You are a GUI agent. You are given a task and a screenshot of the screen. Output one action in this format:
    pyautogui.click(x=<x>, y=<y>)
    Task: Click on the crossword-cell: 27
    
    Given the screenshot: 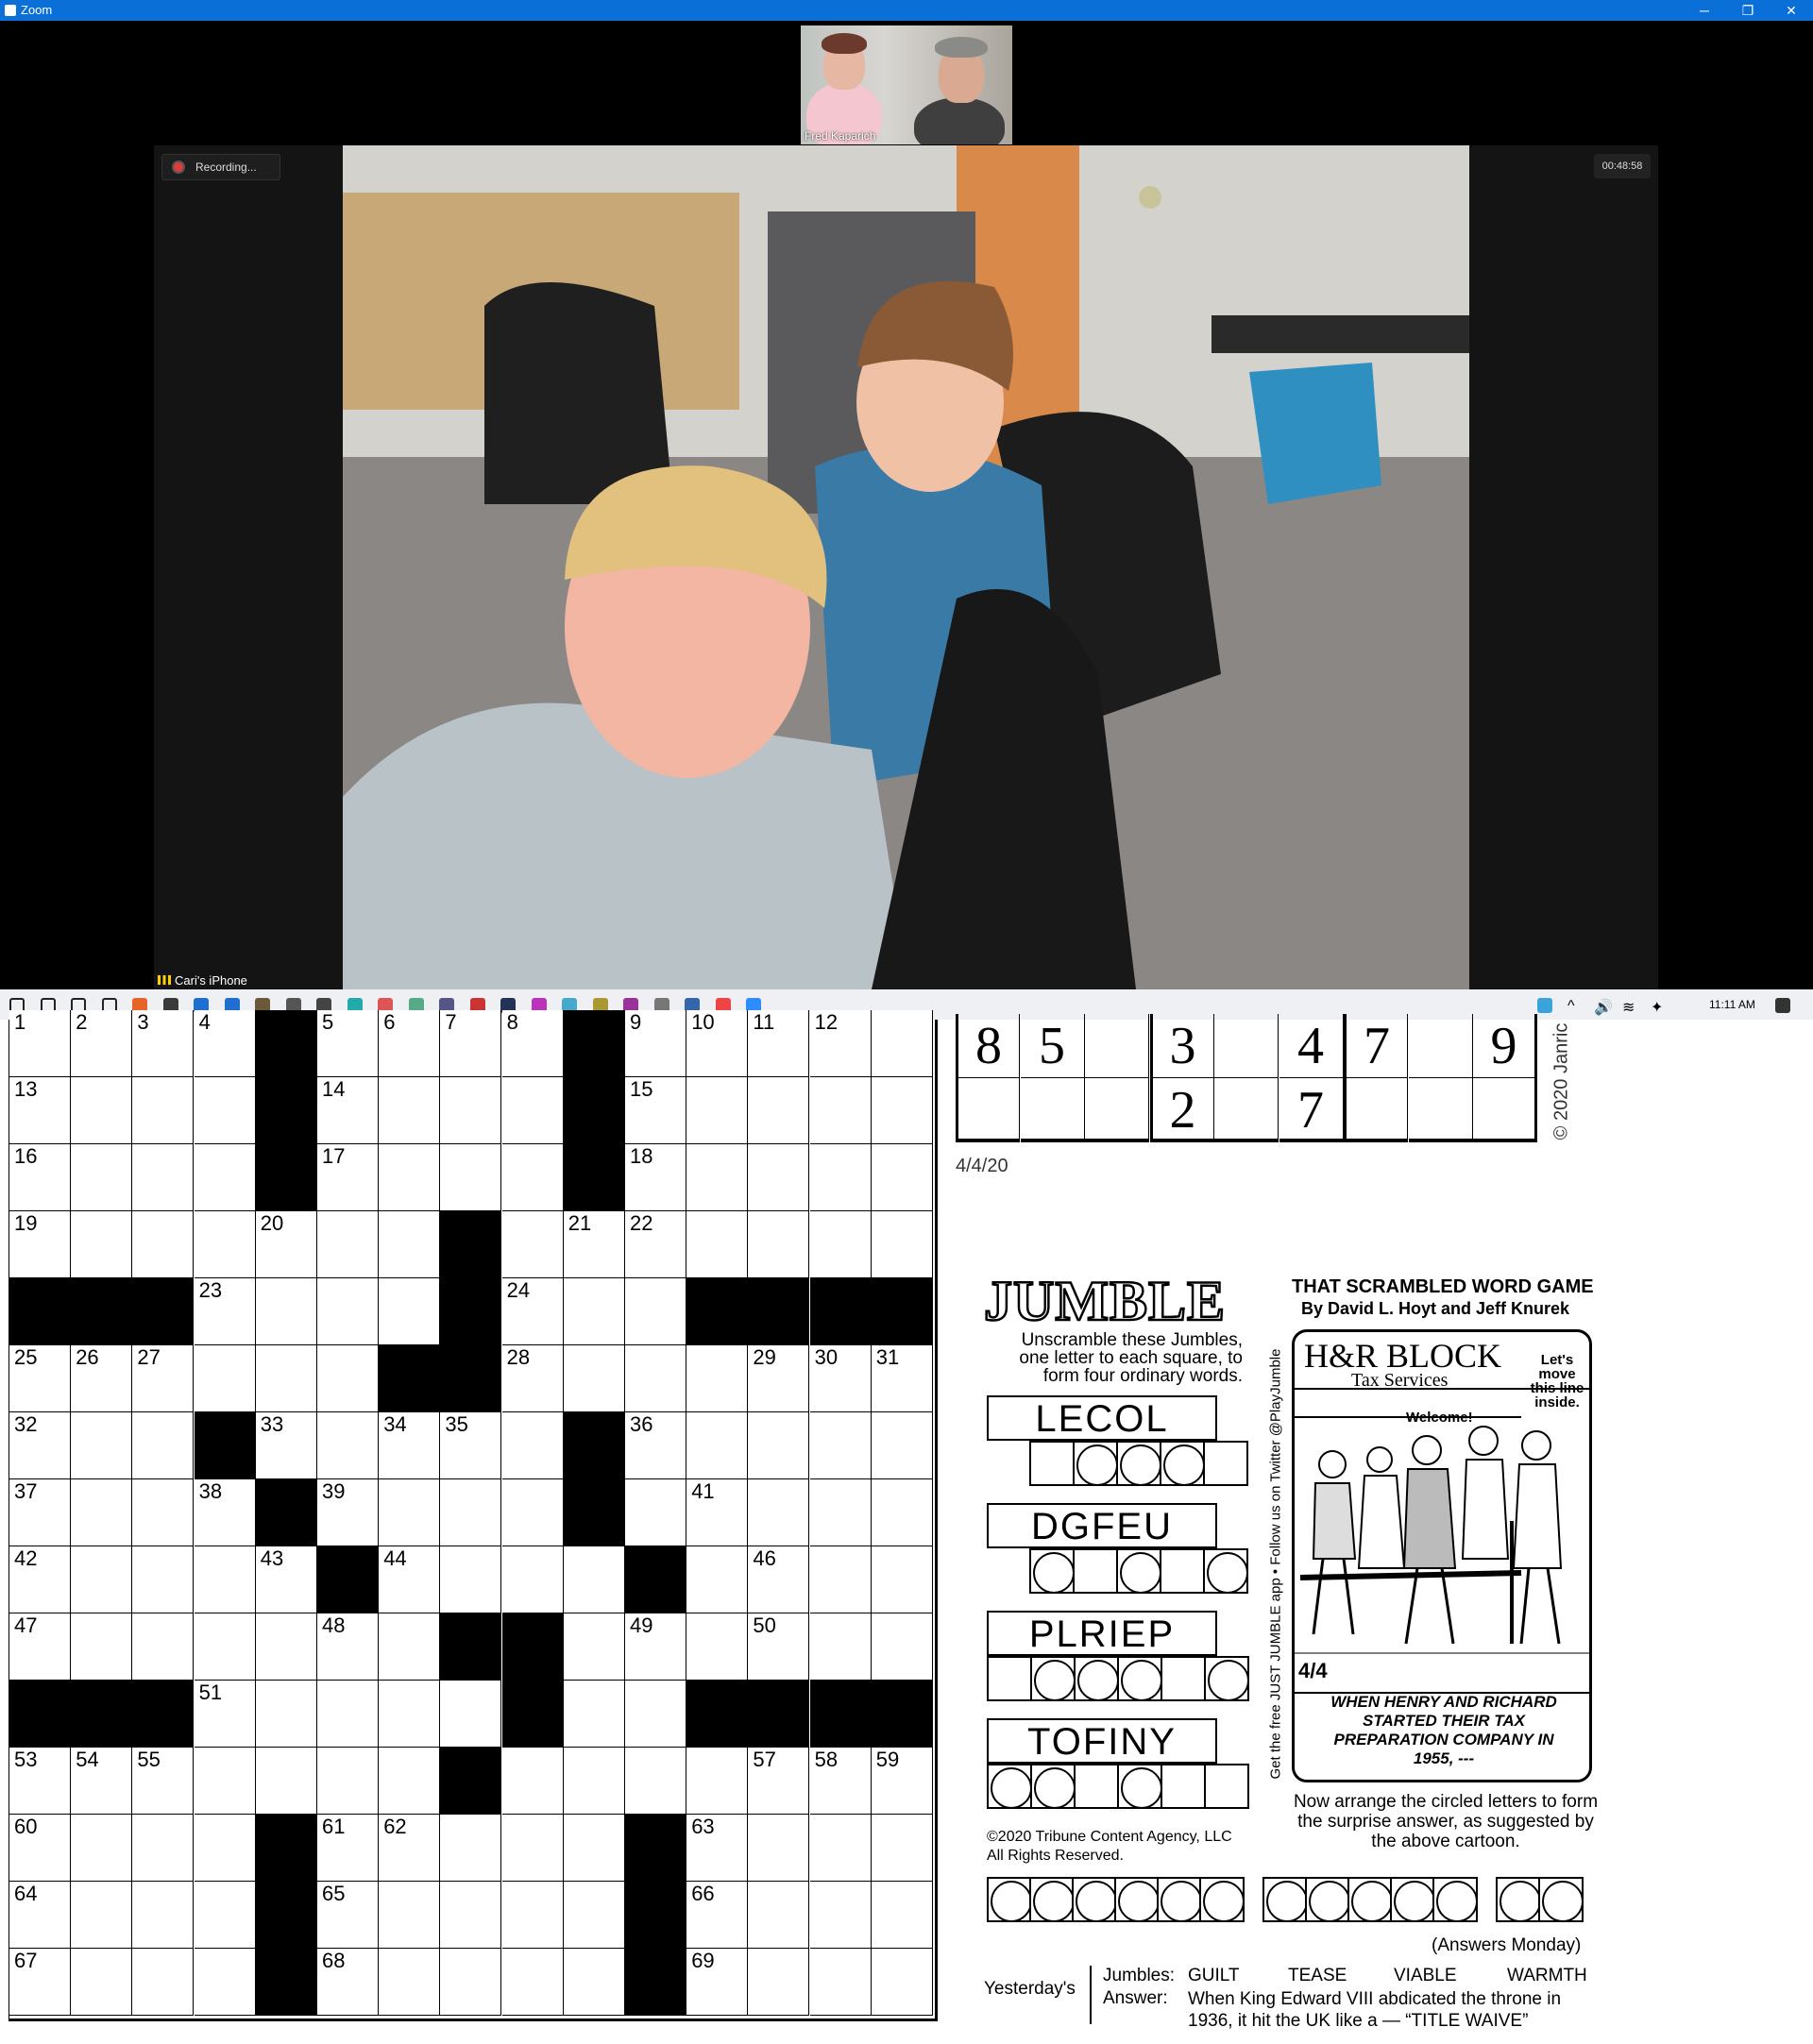 What is the action you would take?
    pyautogui.click(x=163, y=1378)
    